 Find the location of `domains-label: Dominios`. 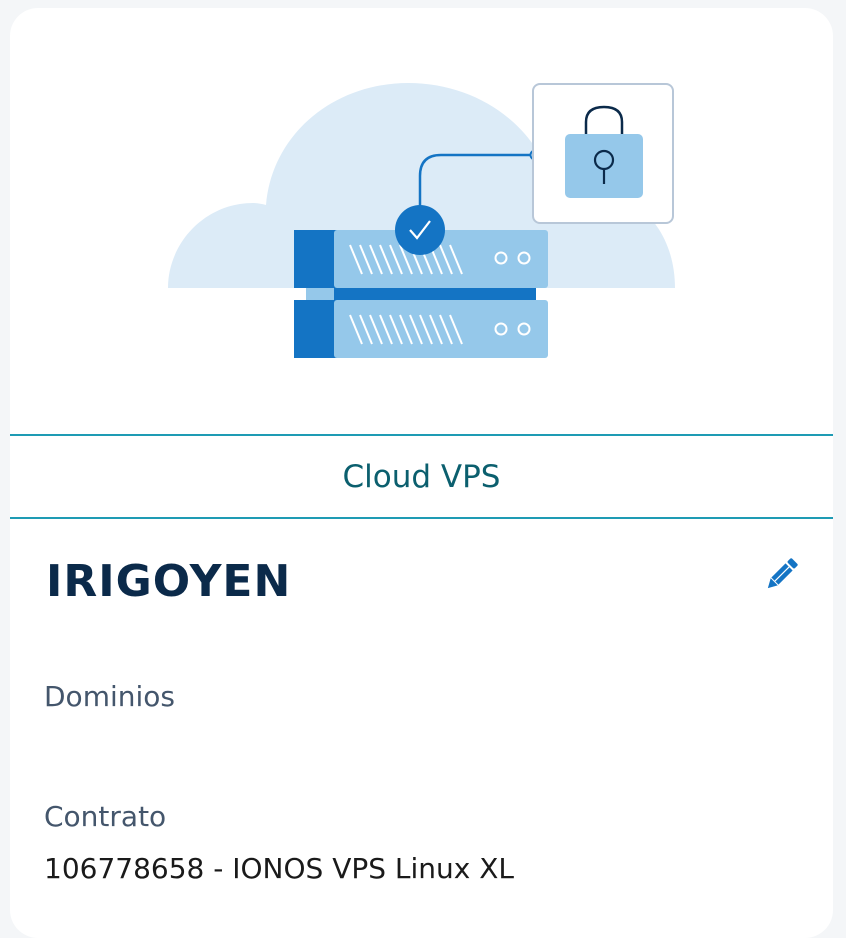

domains-label: Dominios is located at coordinates (109, 696).